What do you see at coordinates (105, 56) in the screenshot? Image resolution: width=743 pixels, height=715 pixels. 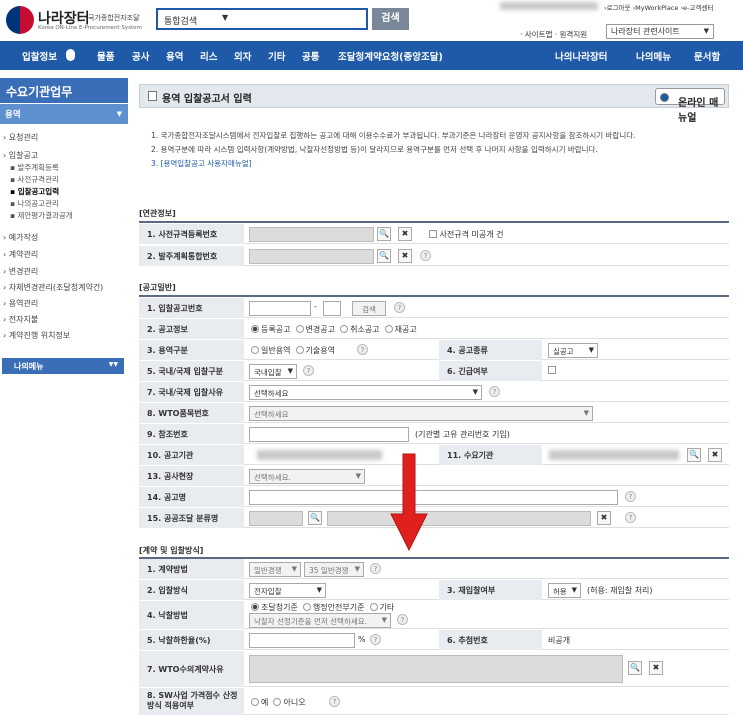 I see `nav-item-goods: 물품` at bounding box center [105, 56].